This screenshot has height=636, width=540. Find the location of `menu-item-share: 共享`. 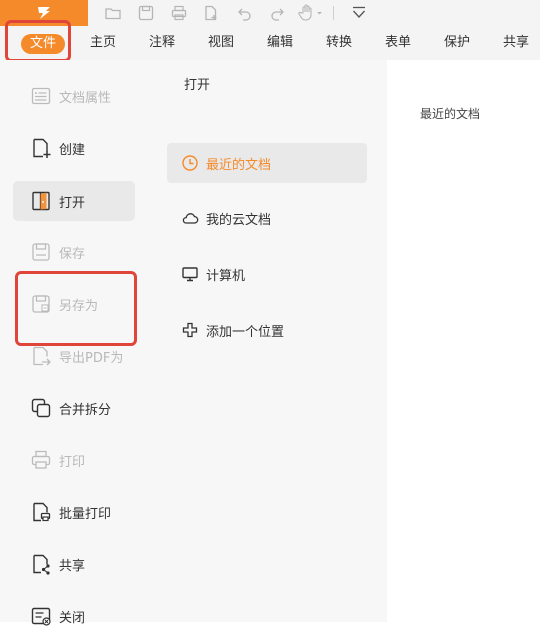

menu-item-share: 共享 is located at coordinates (74, 564).